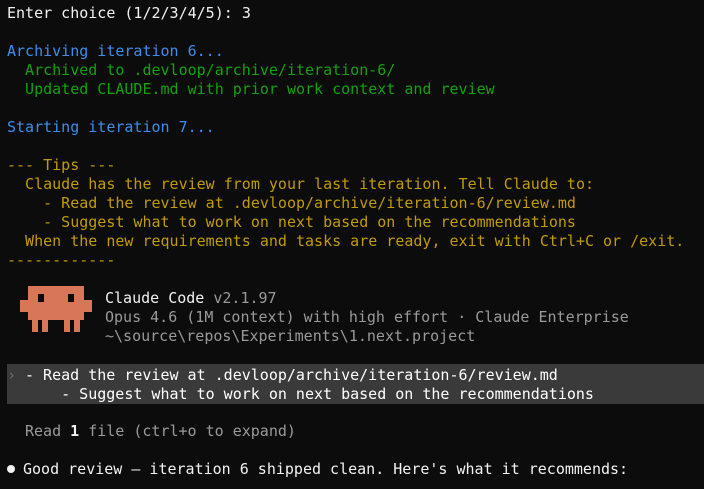 The image size is (704, 489). Describe the element at coordinates (124, 13) in the screenshot. I see `choice-prompt-label: Enter choice (1/2/3/4/5):` at that location.